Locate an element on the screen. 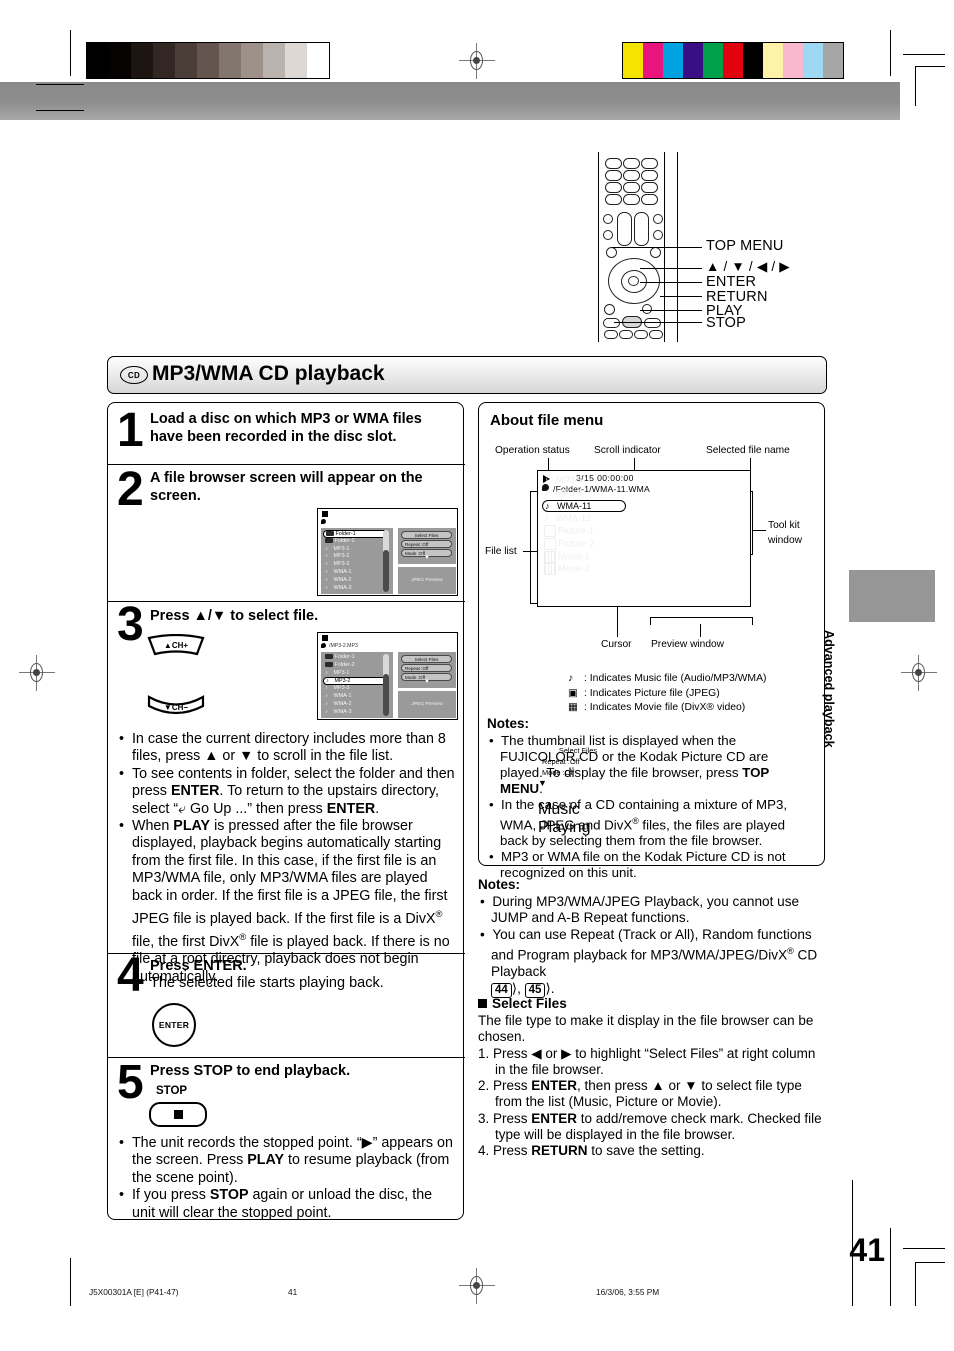 Image resolution: width=954 pixels, height=1351 pixels. step-3-number: 3 is located at coordinates (130, 624).